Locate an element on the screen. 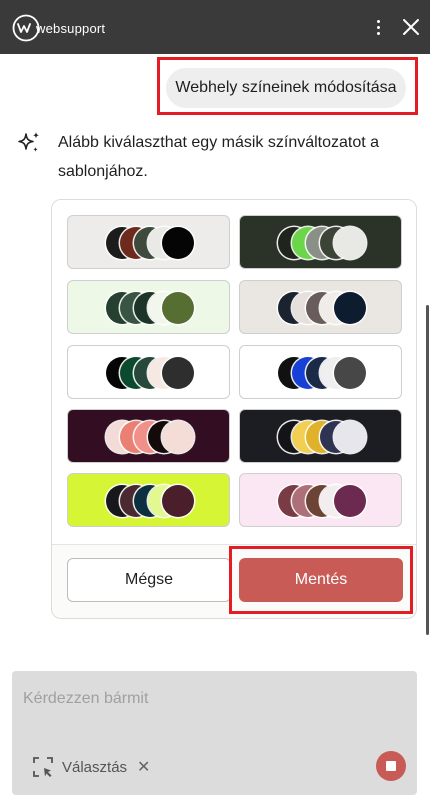 The width and height of the screenshot is (430, 808). more-vertical-icon is located at coordinates (378, 21).